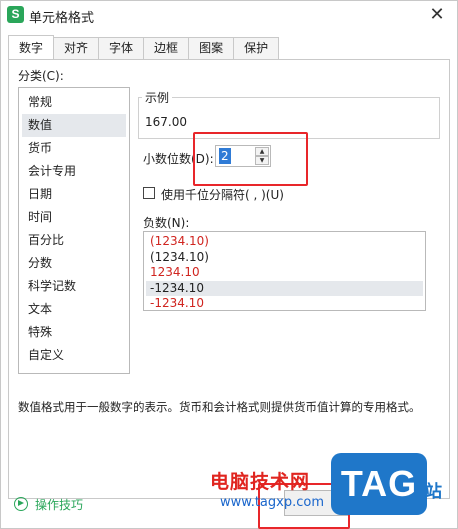 This screenshot has width=458, height=529. I want to click on category-item-number: 数值, so click(74, 125).